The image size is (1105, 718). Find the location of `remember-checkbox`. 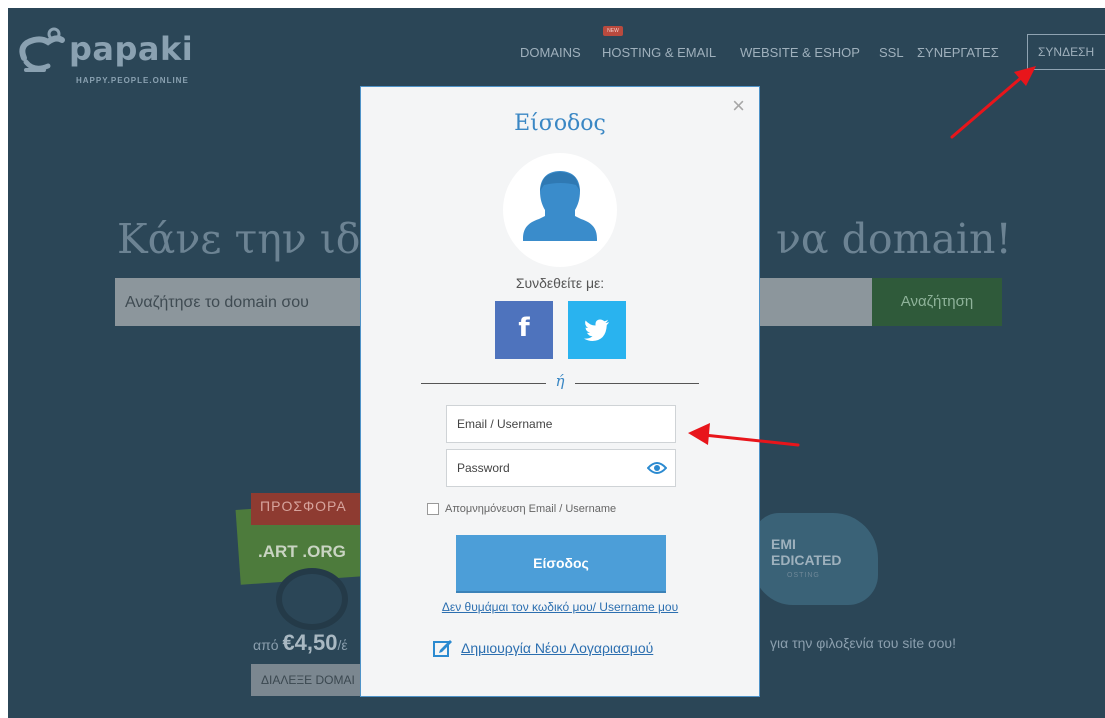

remember-checkbox is located at coordinates (433, 509).